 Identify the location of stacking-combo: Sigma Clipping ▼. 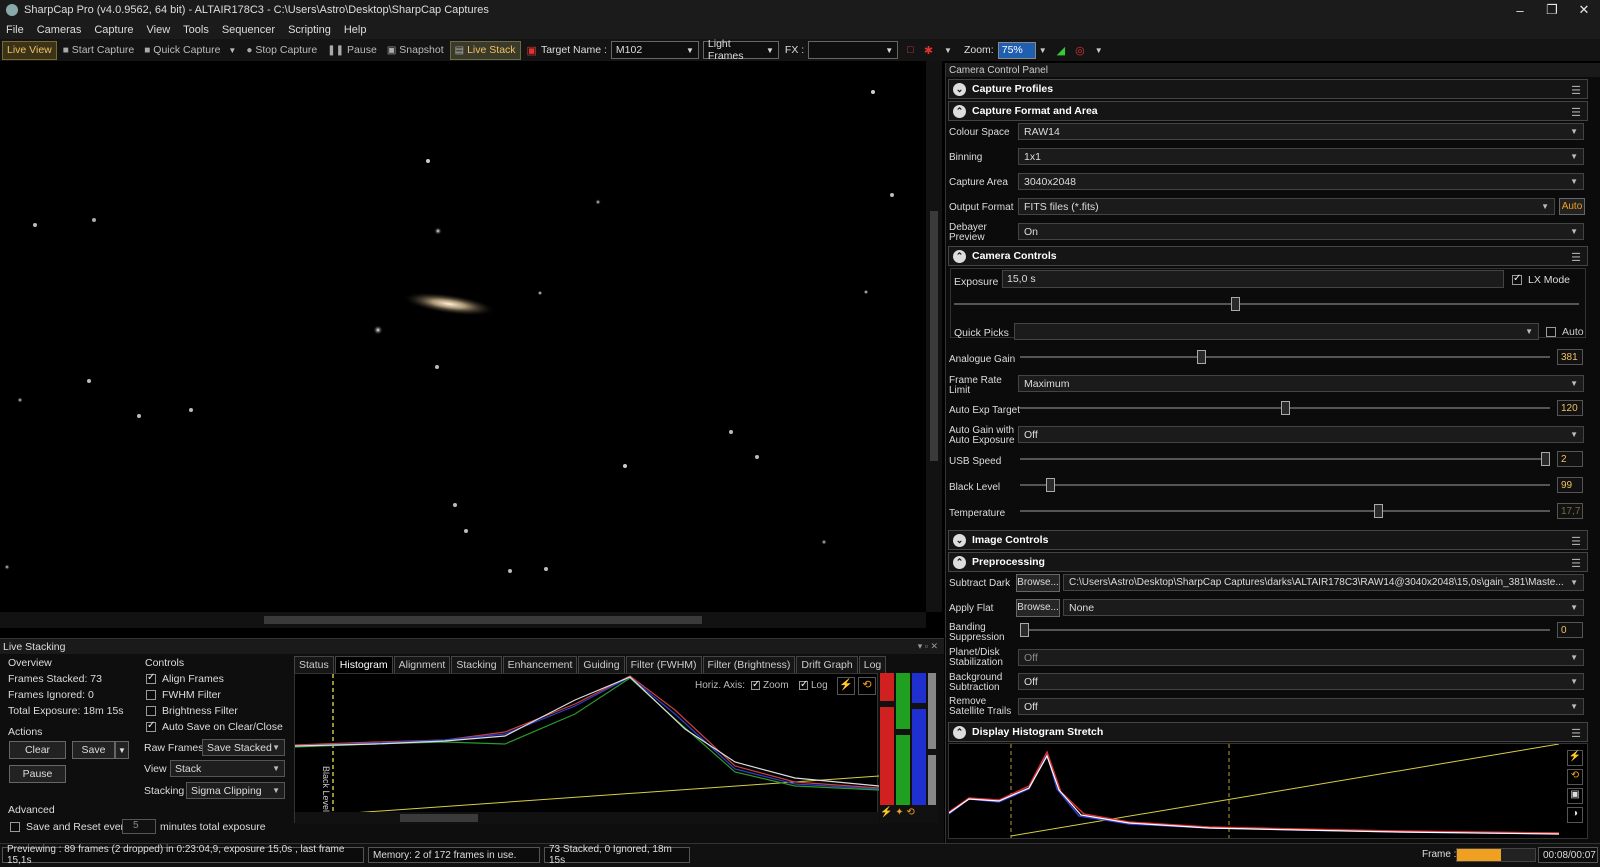
(235, 790).